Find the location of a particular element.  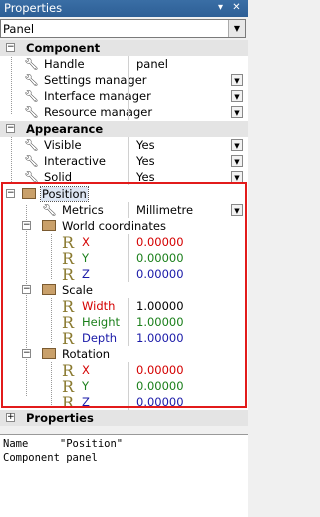

category-label: Component is located at coordinates (63, 48).